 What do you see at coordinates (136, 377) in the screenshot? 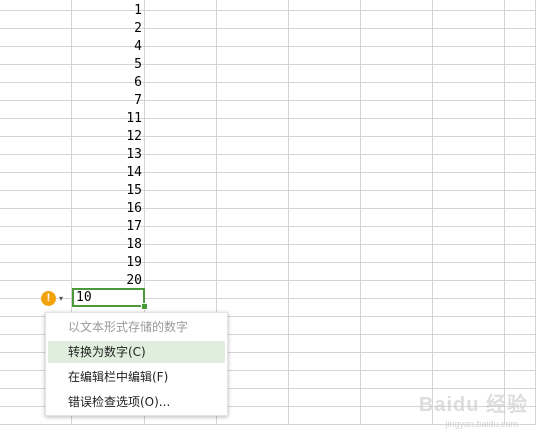
I see `menu-item-edit-in-formula-bar: 在编辑栏中编辑(F)` at bounding box center [136, 377].